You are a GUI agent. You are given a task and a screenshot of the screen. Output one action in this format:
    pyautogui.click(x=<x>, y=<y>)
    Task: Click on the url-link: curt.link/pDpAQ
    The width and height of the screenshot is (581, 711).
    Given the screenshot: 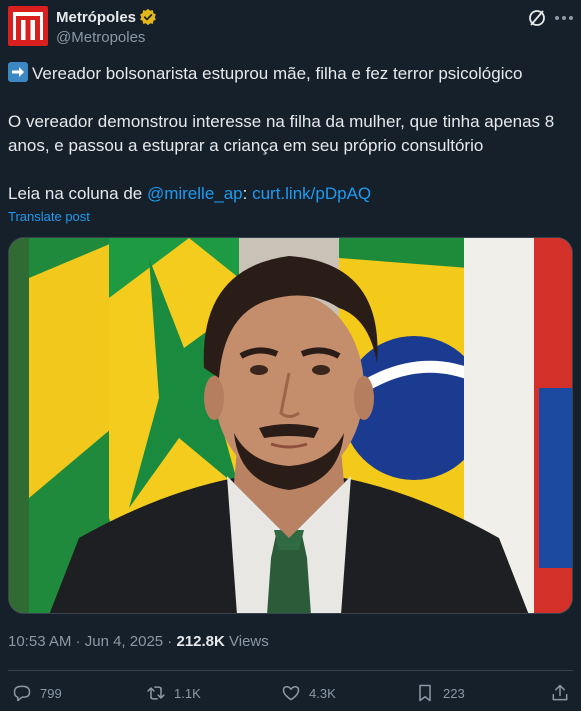 What is the action you would take?
    pyautogui.click(x=311, y=193)
    